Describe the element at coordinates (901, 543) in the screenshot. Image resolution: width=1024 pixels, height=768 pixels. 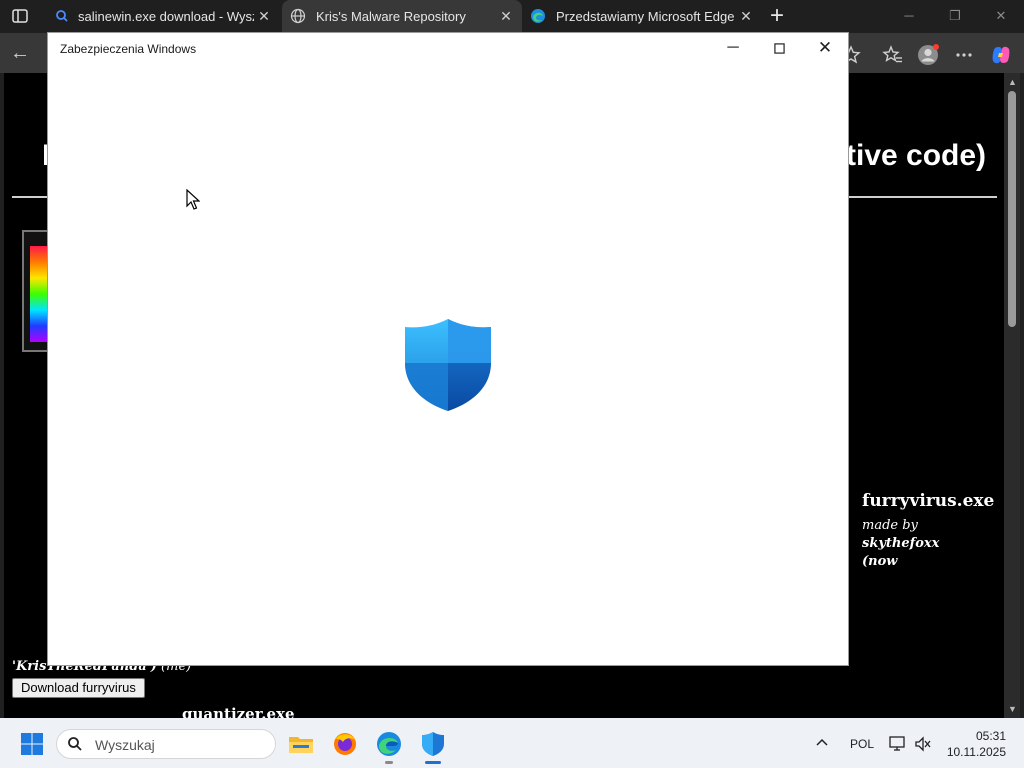
I see `author-name: skythefoxx` at that location.